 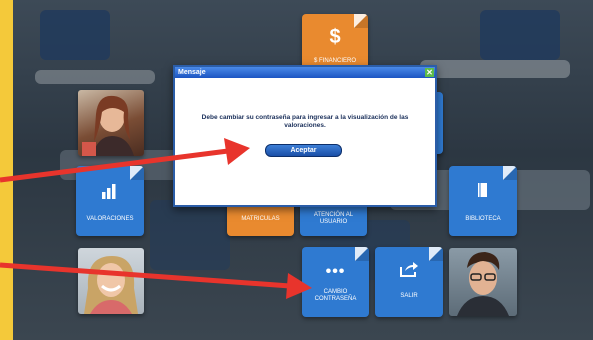 What do you see at coordinates (156, 280) in the screenshot?
I see `arrow-to-password-tile` at bounding box center [156, 280].